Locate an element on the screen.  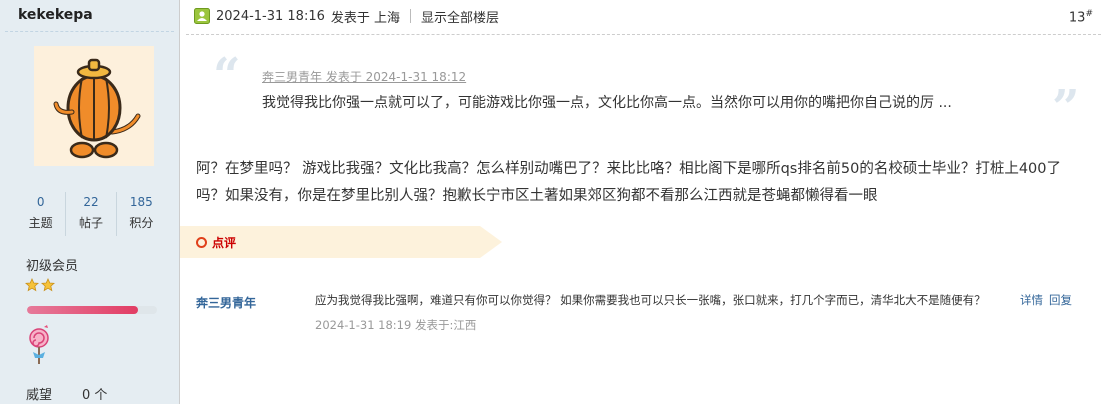
comment-author: 奔三男青年 is located at coordinates (226, 302).